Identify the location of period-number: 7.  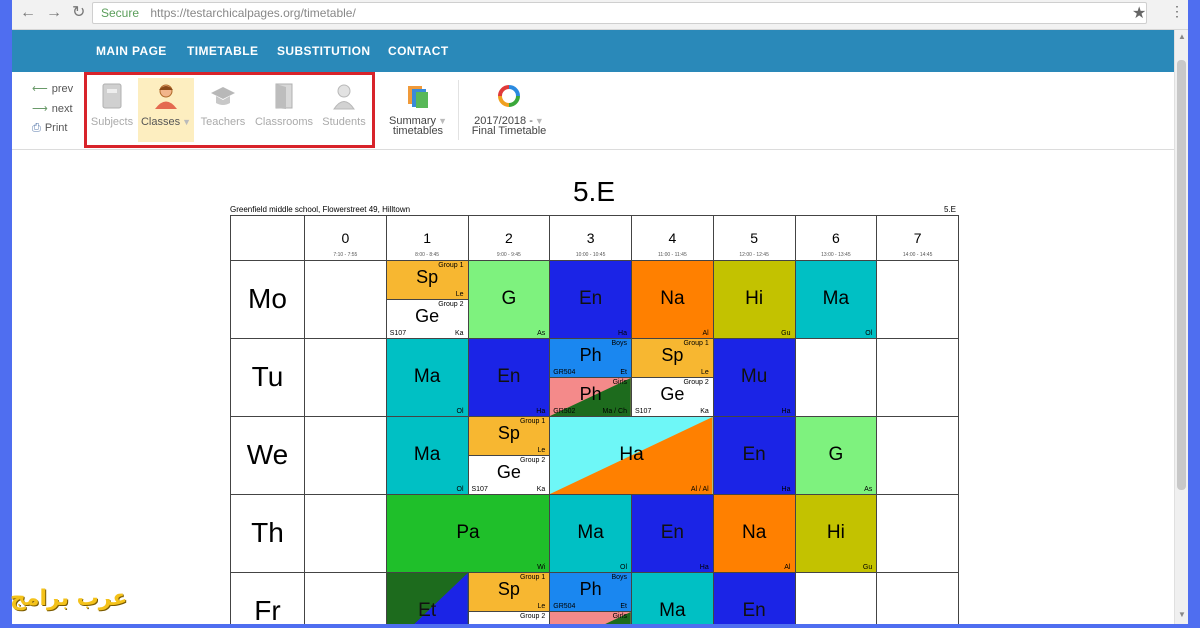
(917, 238).